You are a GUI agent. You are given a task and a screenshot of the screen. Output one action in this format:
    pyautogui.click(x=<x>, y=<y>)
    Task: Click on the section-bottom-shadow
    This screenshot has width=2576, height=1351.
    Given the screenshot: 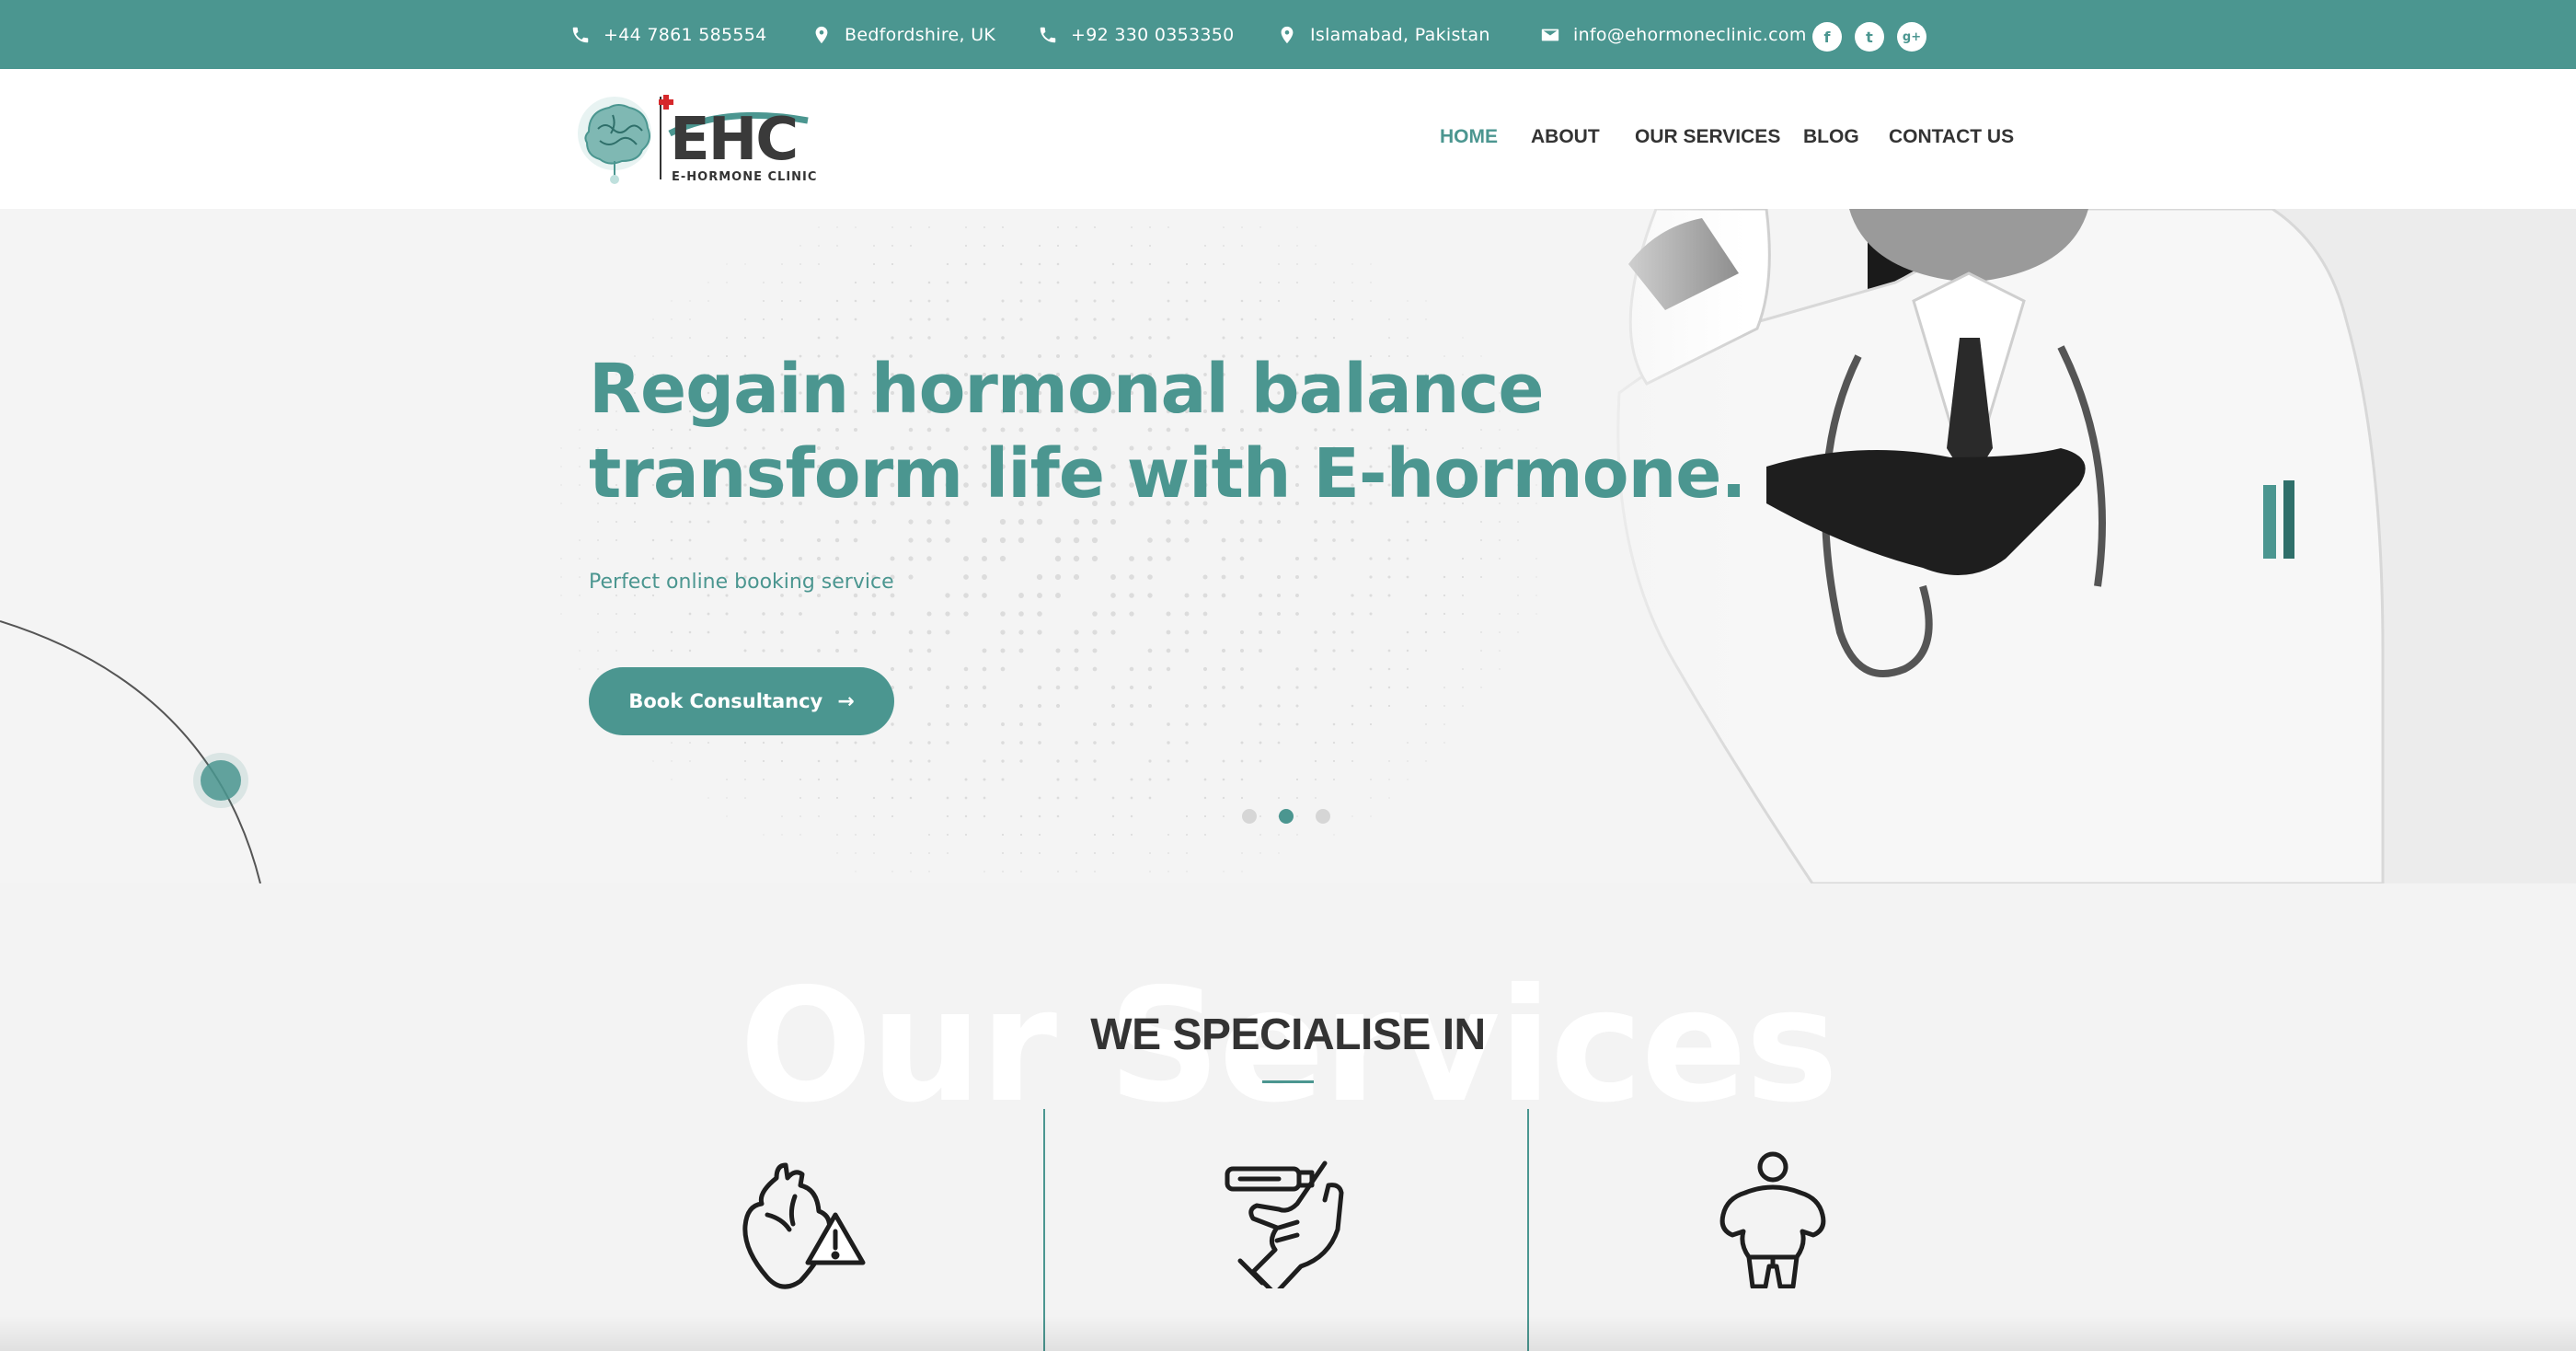 What is the action you would take?
    pyautogui.click(x=1288, y=1333)
    